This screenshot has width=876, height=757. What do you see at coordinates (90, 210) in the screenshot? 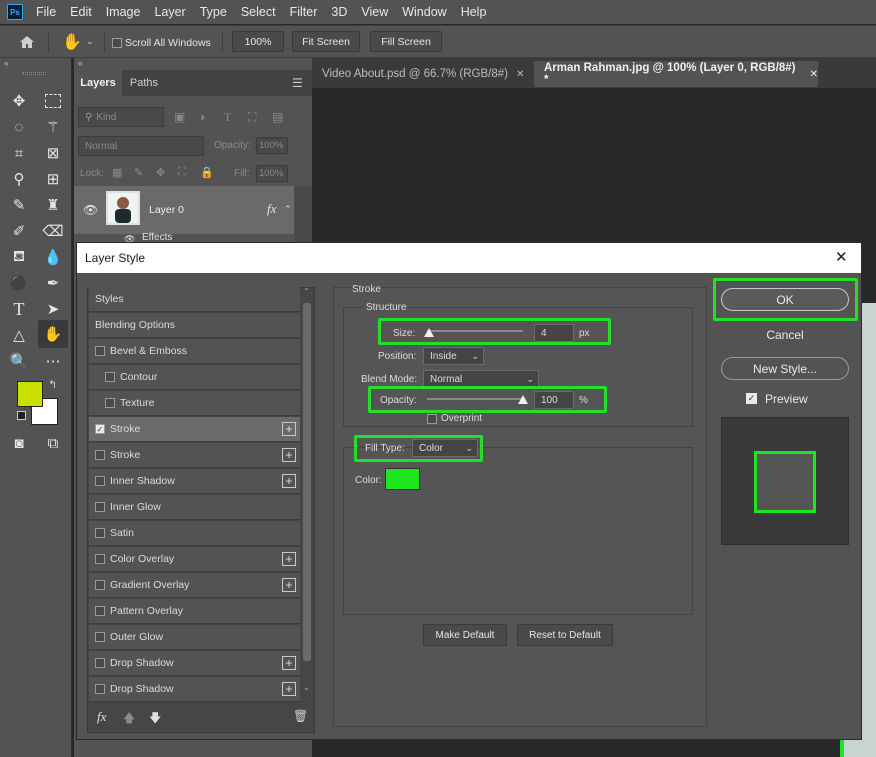
I see `visibility-eye-icon: 👁` at bounding box center [90, 210].